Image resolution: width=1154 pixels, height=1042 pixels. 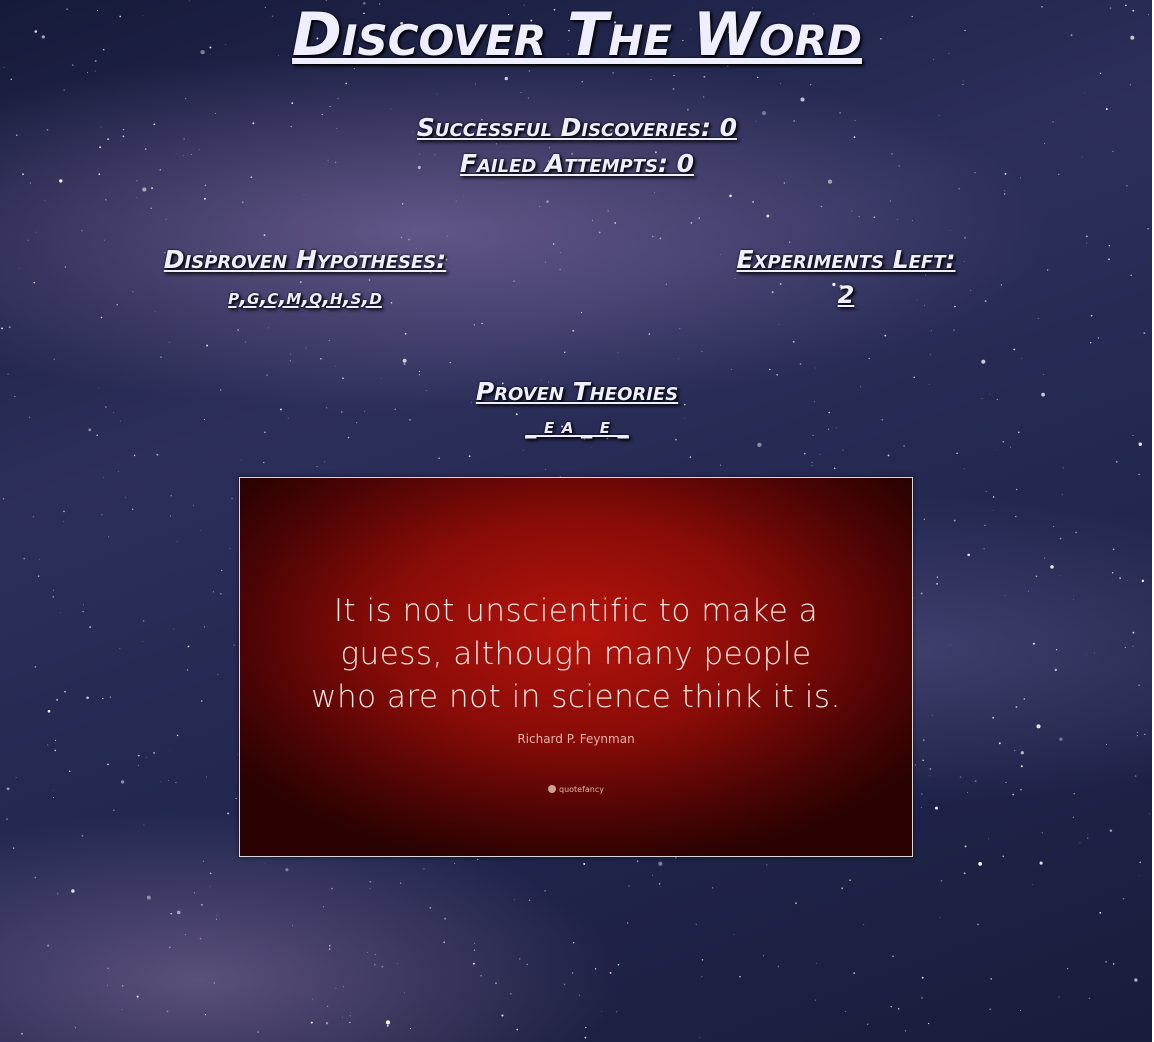 I want to click on disproven-hypotheses-letters: p,g,c,m,q,h,s,d, so click(x=305, y=297).